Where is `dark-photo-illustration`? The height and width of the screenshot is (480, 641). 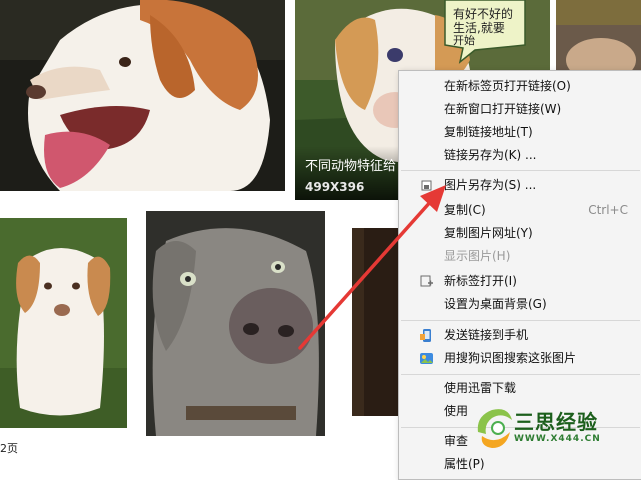
dark-photo-illustration is located at coordinates (377, 322).